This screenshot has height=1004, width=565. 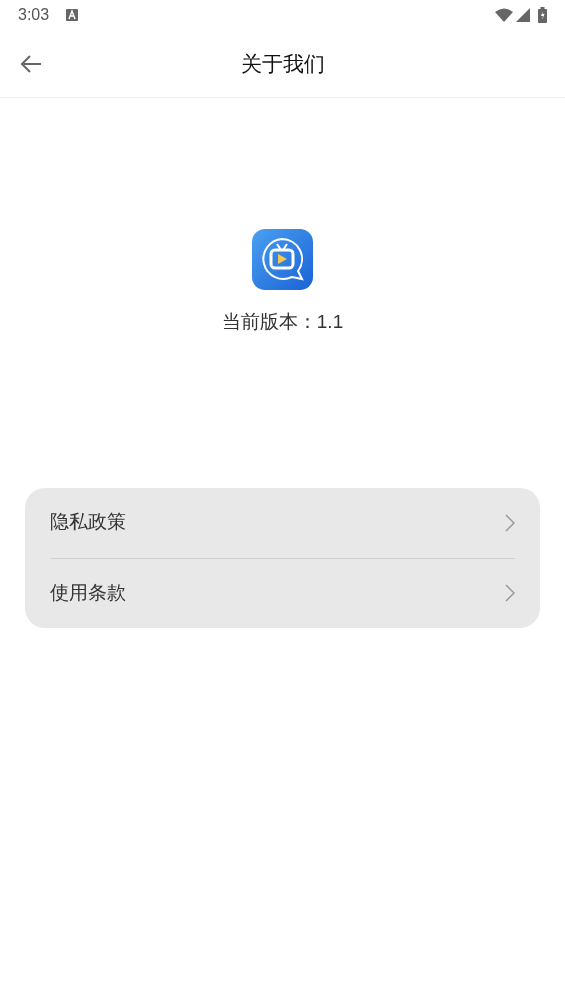 What do you see at coordinates (31, 63) in the screenshot?
I see `back-arrow-icon` at bounding box center [31, 63].